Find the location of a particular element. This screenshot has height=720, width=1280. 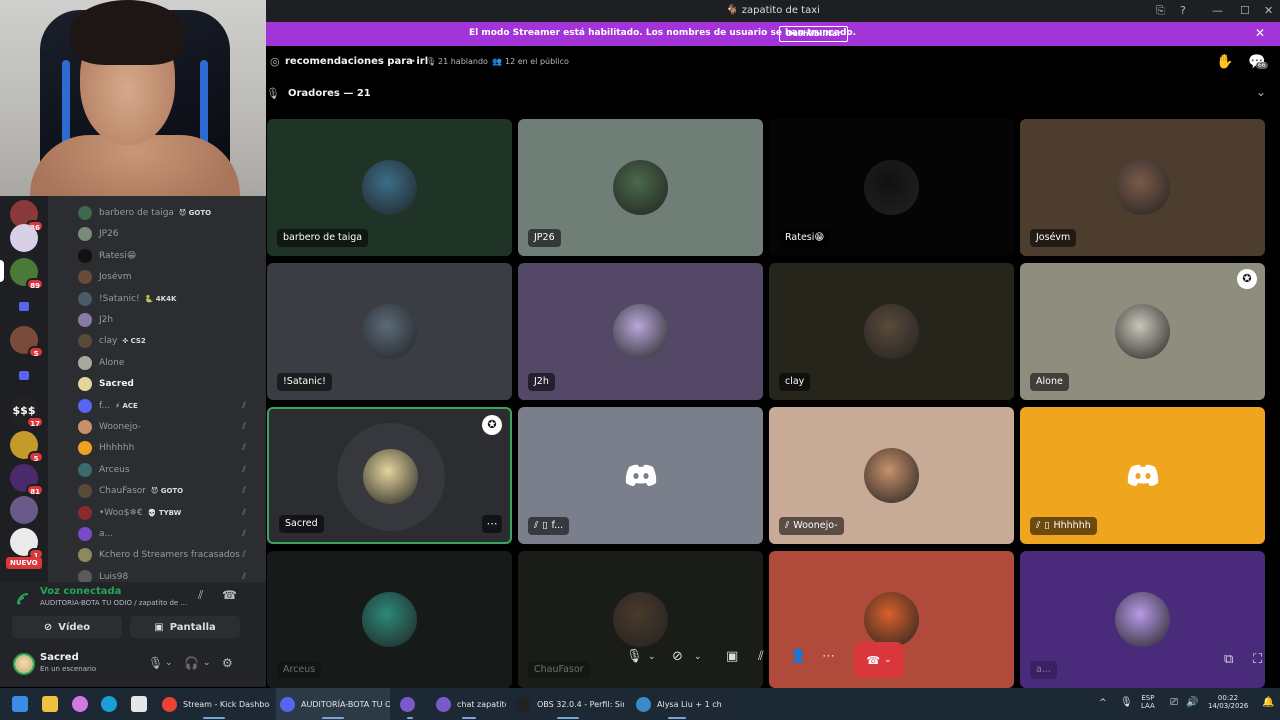

raise-hand-icon: ✋ is located at coordinates (1224, 62).